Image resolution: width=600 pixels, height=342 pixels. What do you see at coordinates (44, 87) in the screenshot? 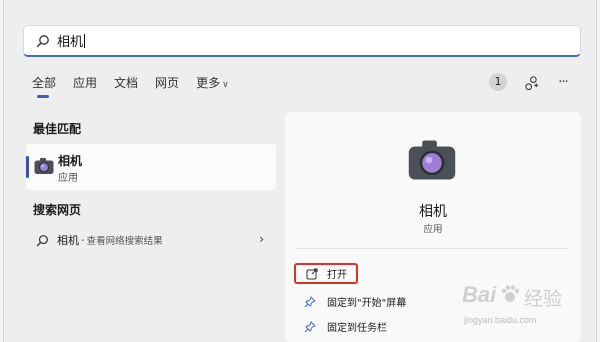
I see `tab-all: 全部` at bounding box center [44, 87].